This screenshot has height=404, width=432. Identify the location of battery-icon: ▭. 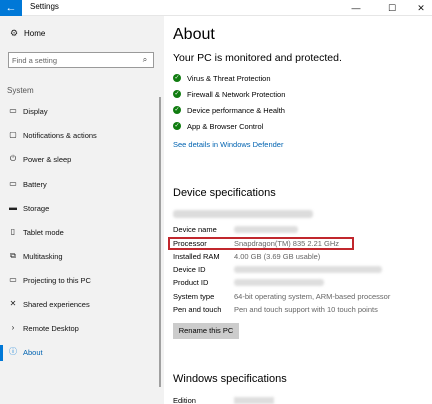
(13, 183).